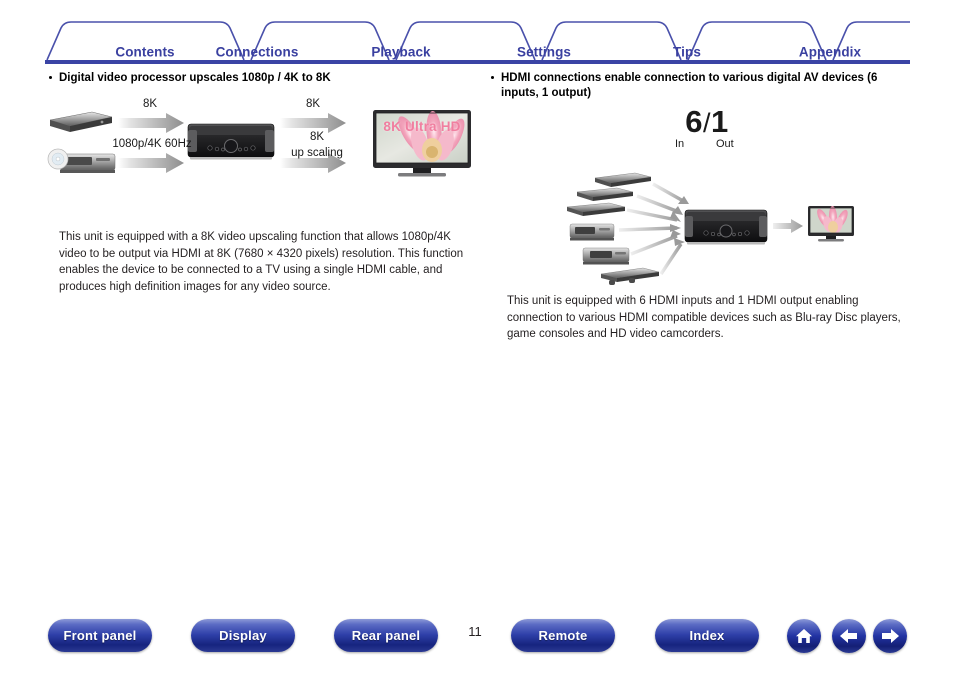 The height and width of the screenshot is (673, 954). I want to click on device-input-3-dvd, so click(596, 209).